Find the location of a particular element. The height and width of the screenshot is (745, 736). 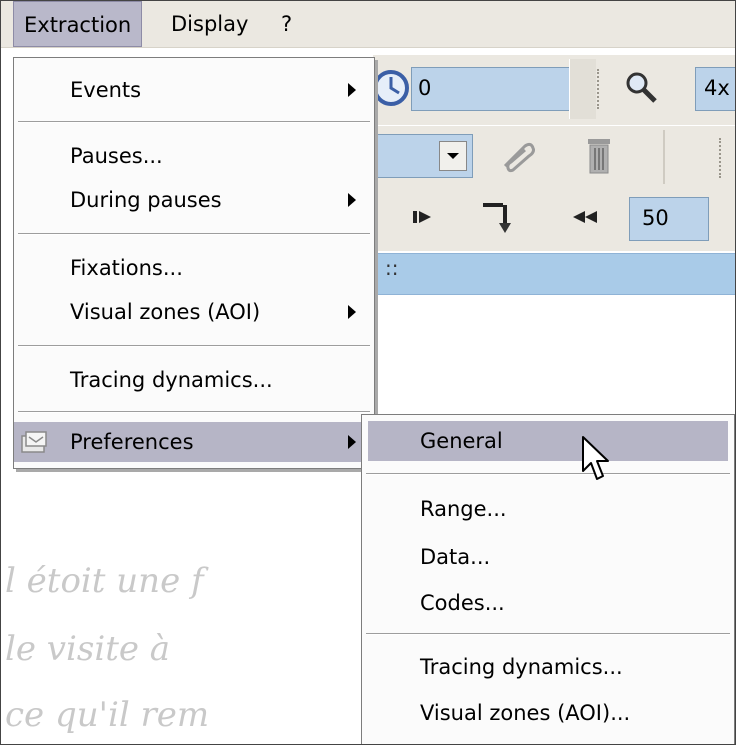

zoom-field: 4x is located at coordinates (715, 89).